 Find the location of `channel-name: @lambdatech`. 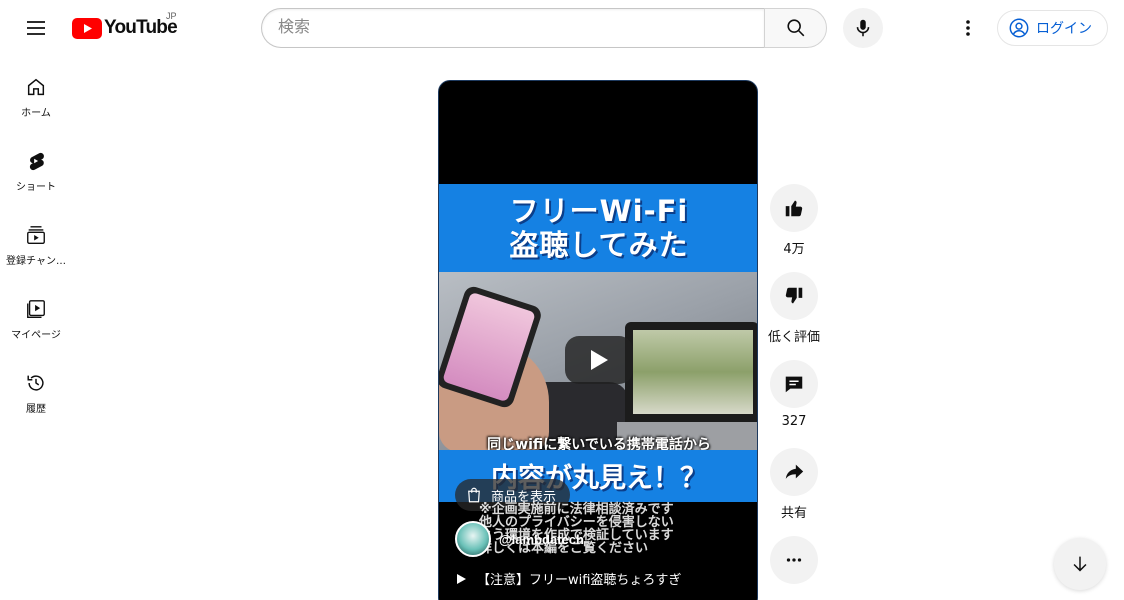

channel-name: @lambdatech is located at coordinates (541, 539).